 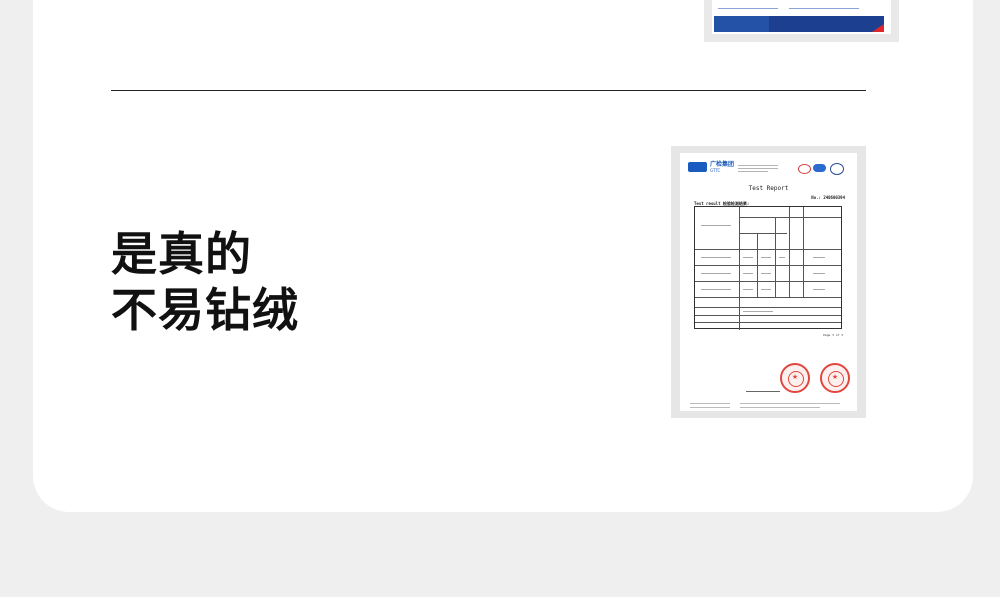 I want to click on report-page-number: Page 3 of 3, so click(x=833, y=335).